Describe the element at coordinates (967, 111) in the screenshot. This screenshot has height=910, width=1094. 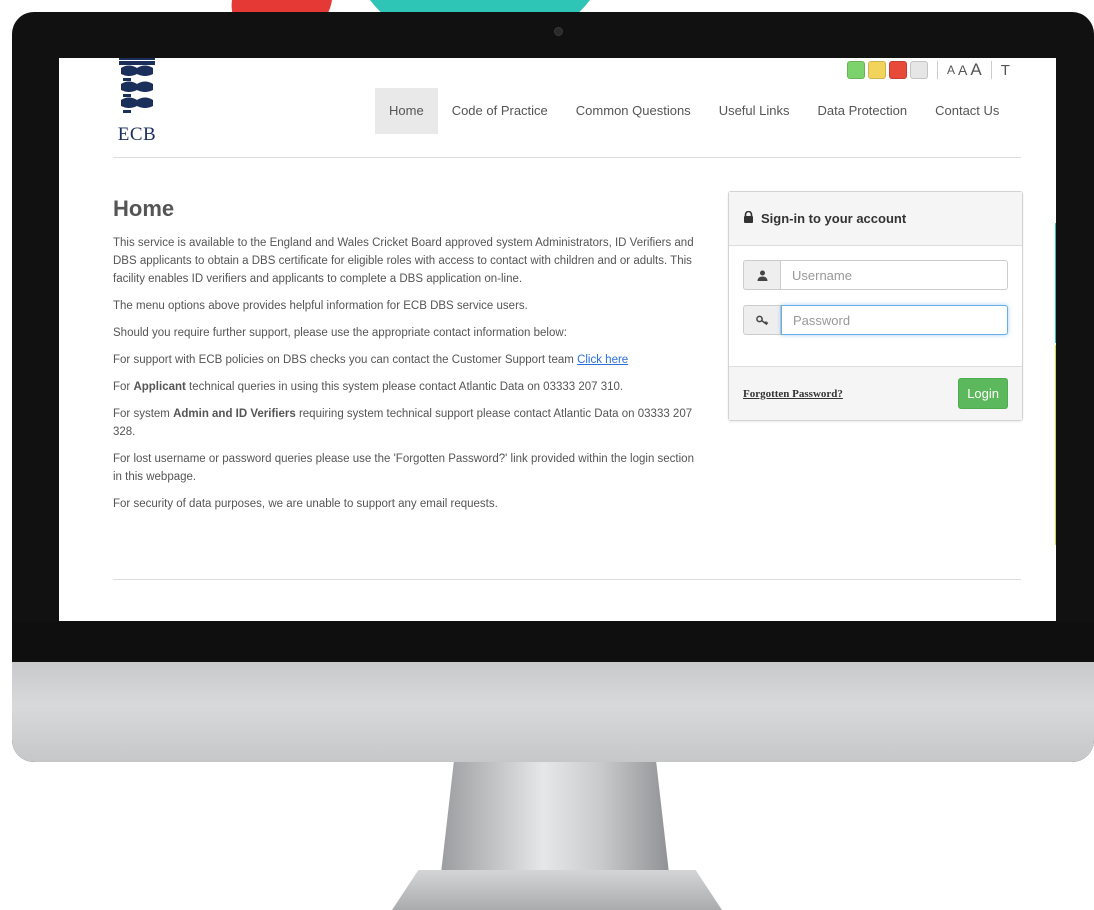
I see `nav-contact-us: Contact Us` at that location.